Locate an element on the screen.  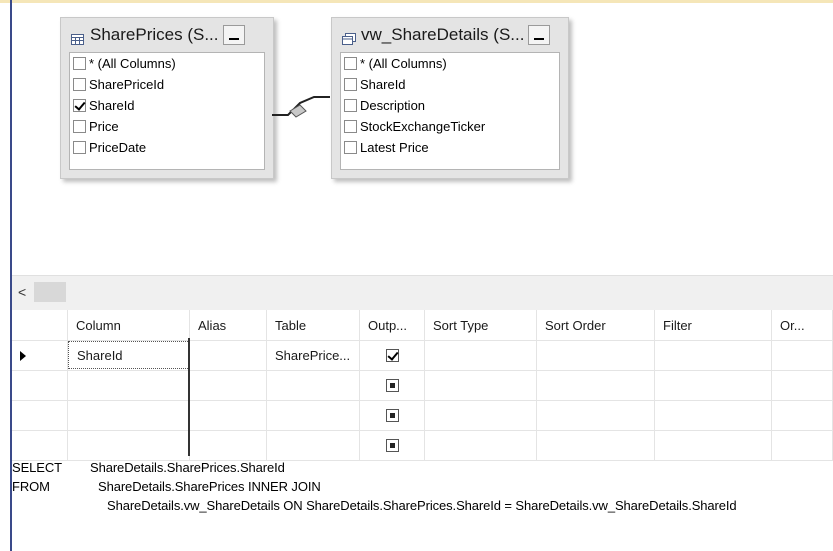
column-item: StockExchangeTicker is located at coordinates (450, 126).